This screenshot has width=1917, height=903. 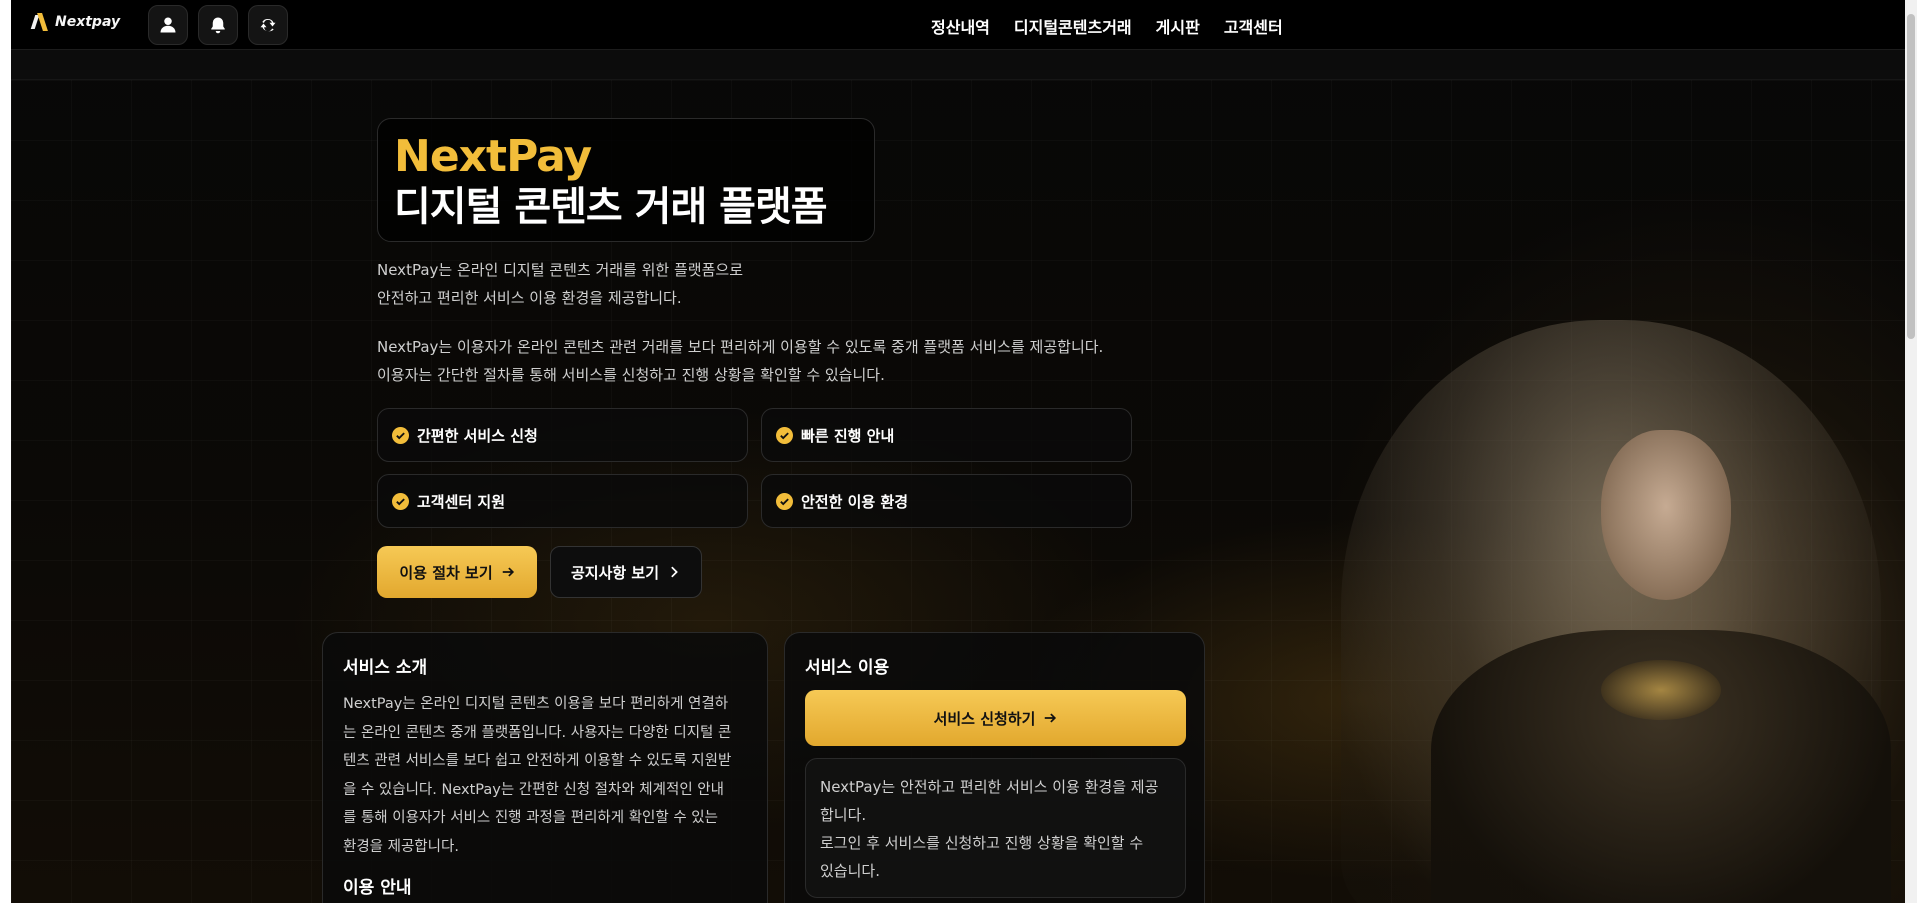 I want to click on notice-line: 있습니다., so click(x=850, y=871).